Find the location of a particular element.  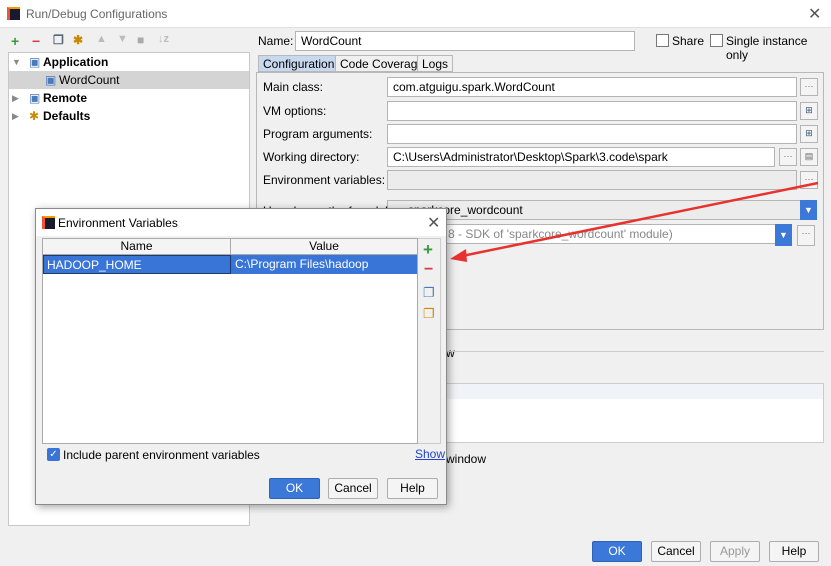

env-value-cell: C:\Program Files\hadoop is located at coordinates (301, 264).